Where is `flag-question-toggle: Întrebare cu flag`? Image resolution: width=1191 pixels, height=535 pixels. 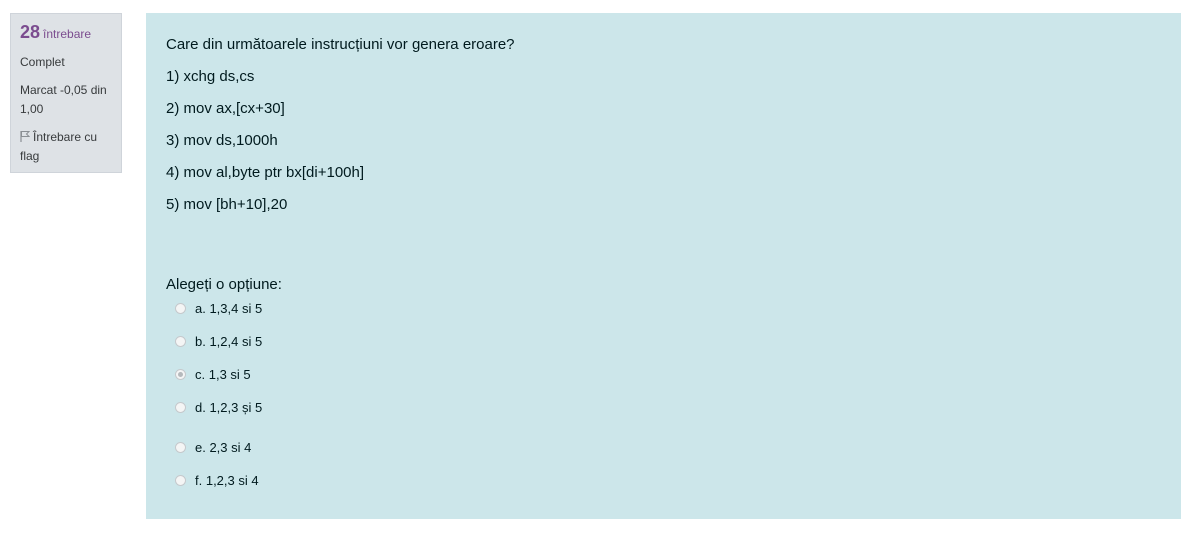
flag-question-toggle: Întrebare cu flag is located at coordinates (66, 147).